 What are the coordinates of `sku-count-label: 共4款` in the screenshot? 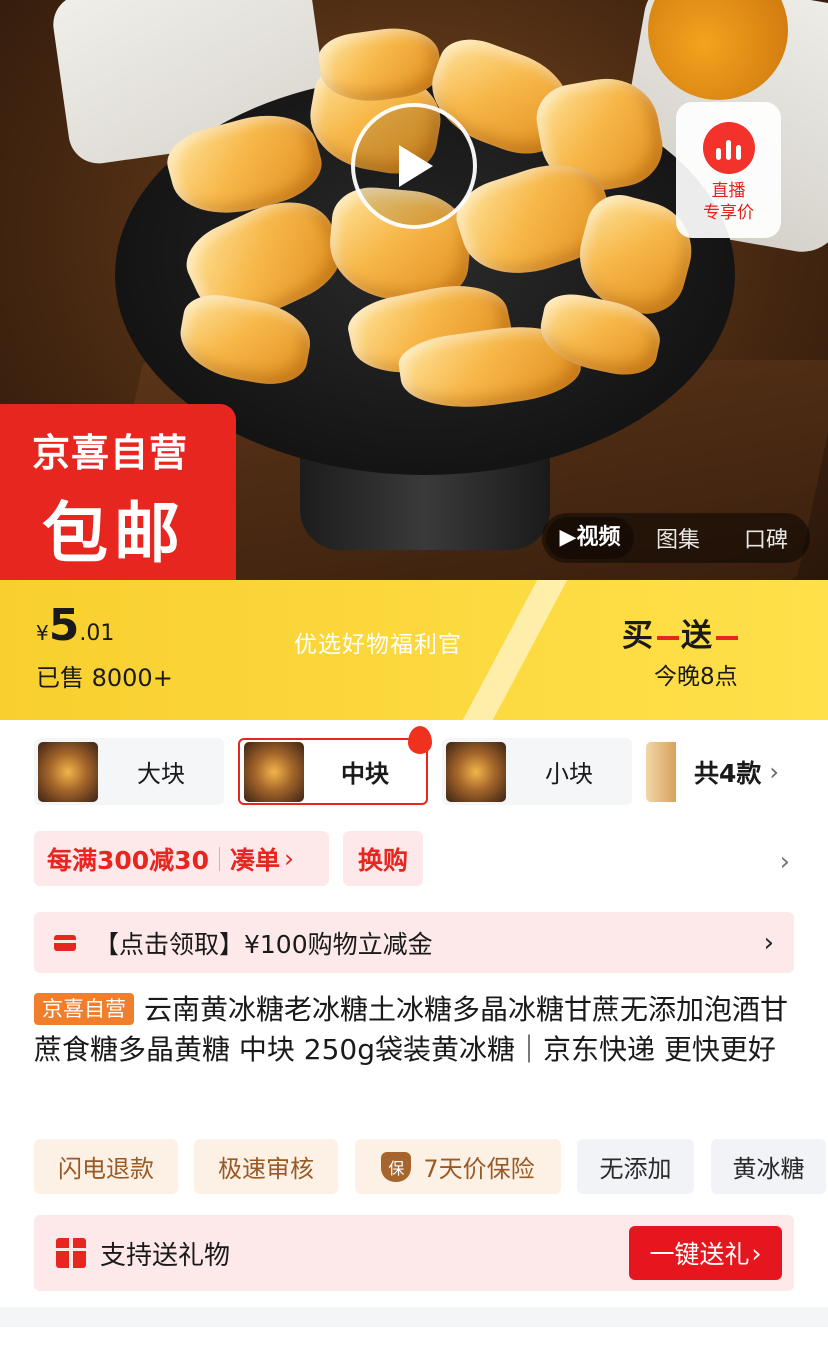 It's located at (728, 773).